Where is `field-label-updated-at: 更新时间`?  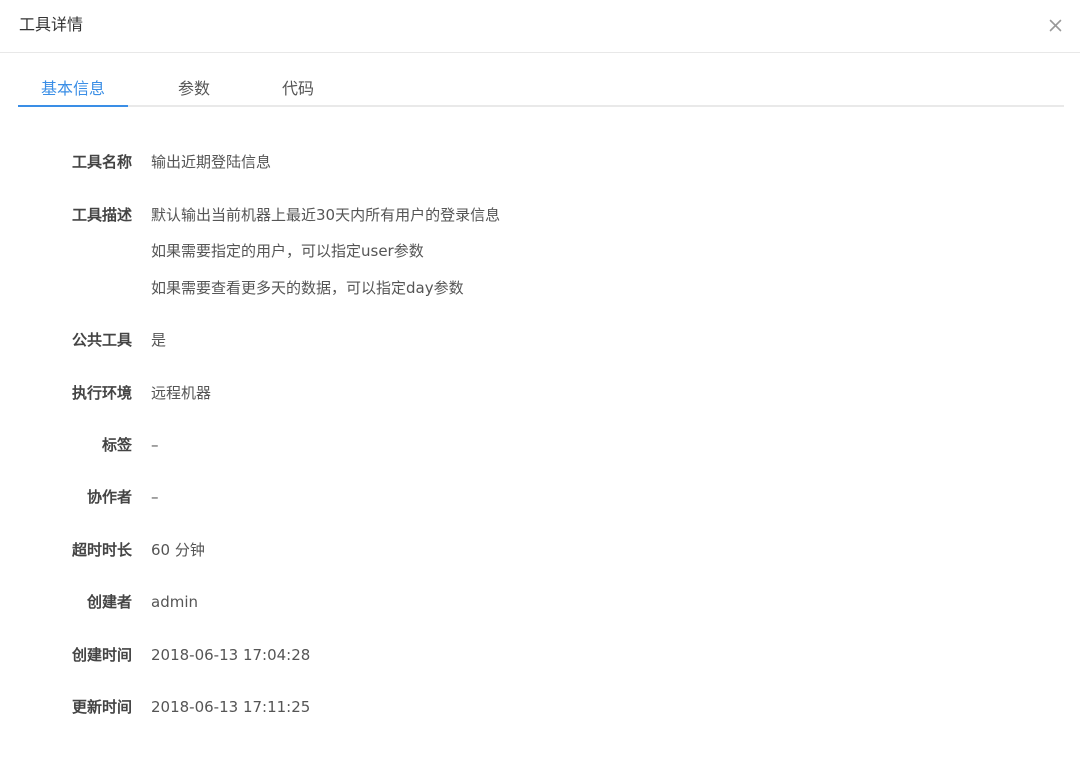
field-label-updated-at: 更新时间 is located at coordinates (101, 707).